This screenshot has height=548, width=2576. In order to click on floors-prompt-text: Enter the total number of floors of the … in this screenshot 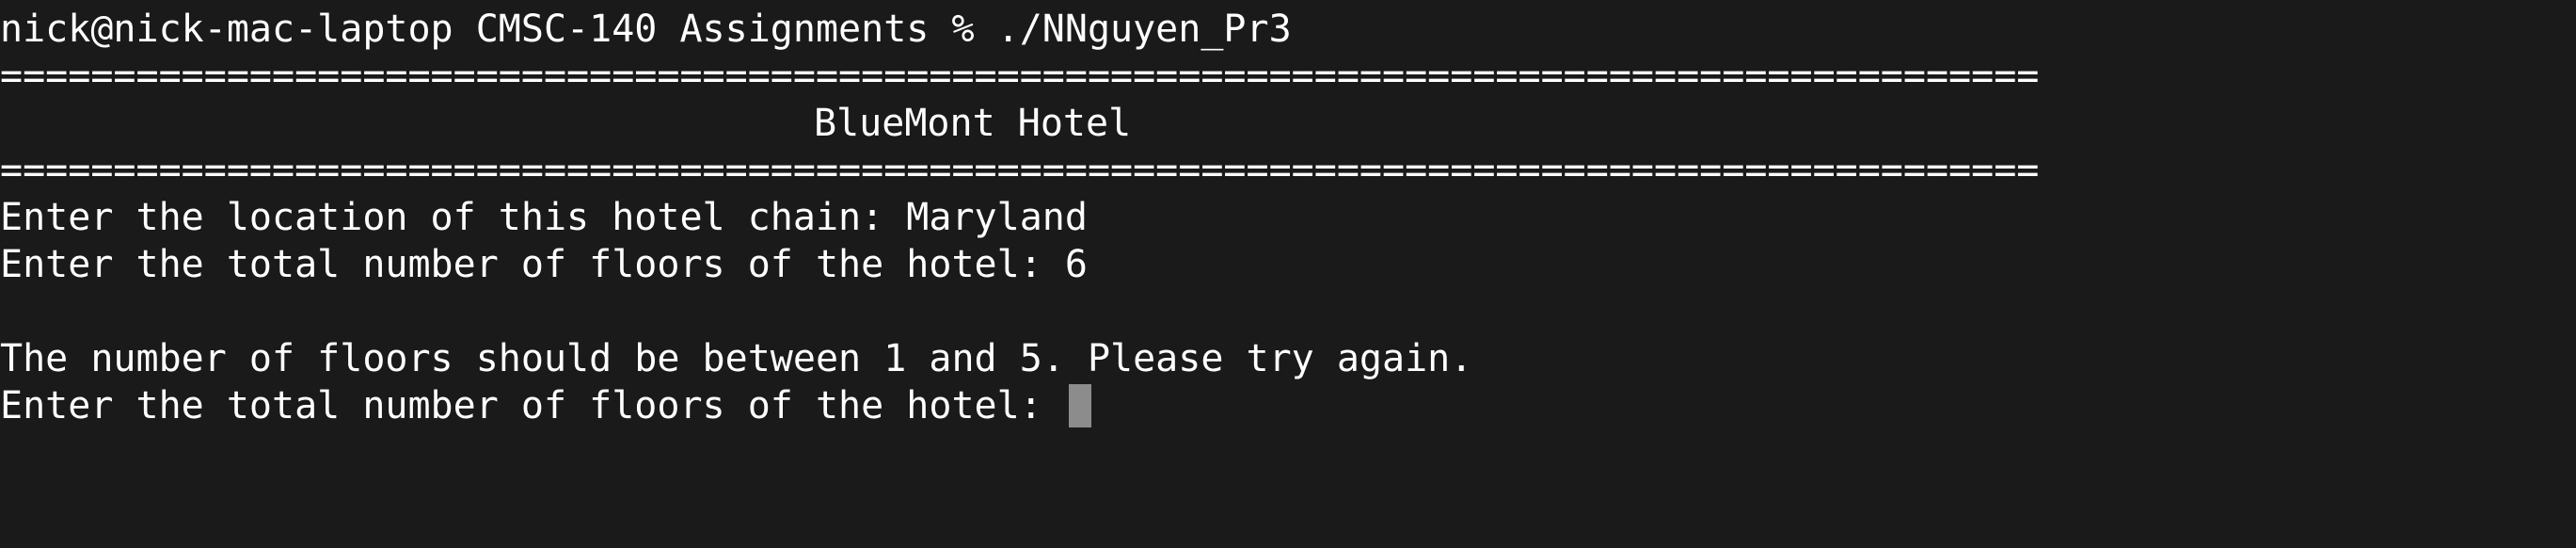, I will do `click(532, 405)`.